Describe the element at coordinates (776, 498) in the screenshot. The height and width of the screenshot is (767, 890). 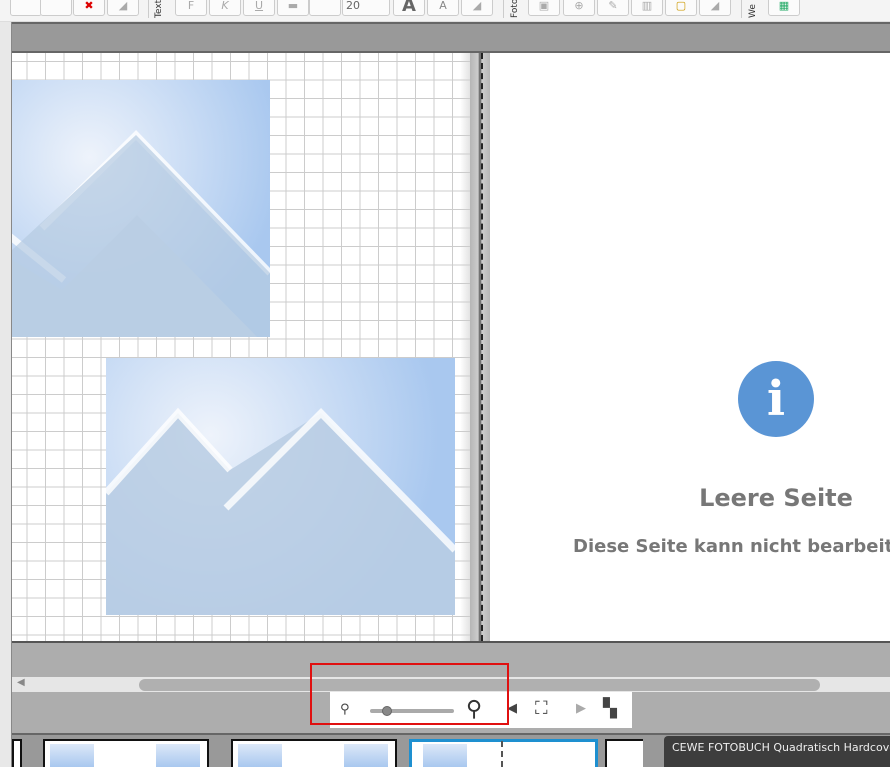
I see `empty-page-title: Leere Seite` at that location.